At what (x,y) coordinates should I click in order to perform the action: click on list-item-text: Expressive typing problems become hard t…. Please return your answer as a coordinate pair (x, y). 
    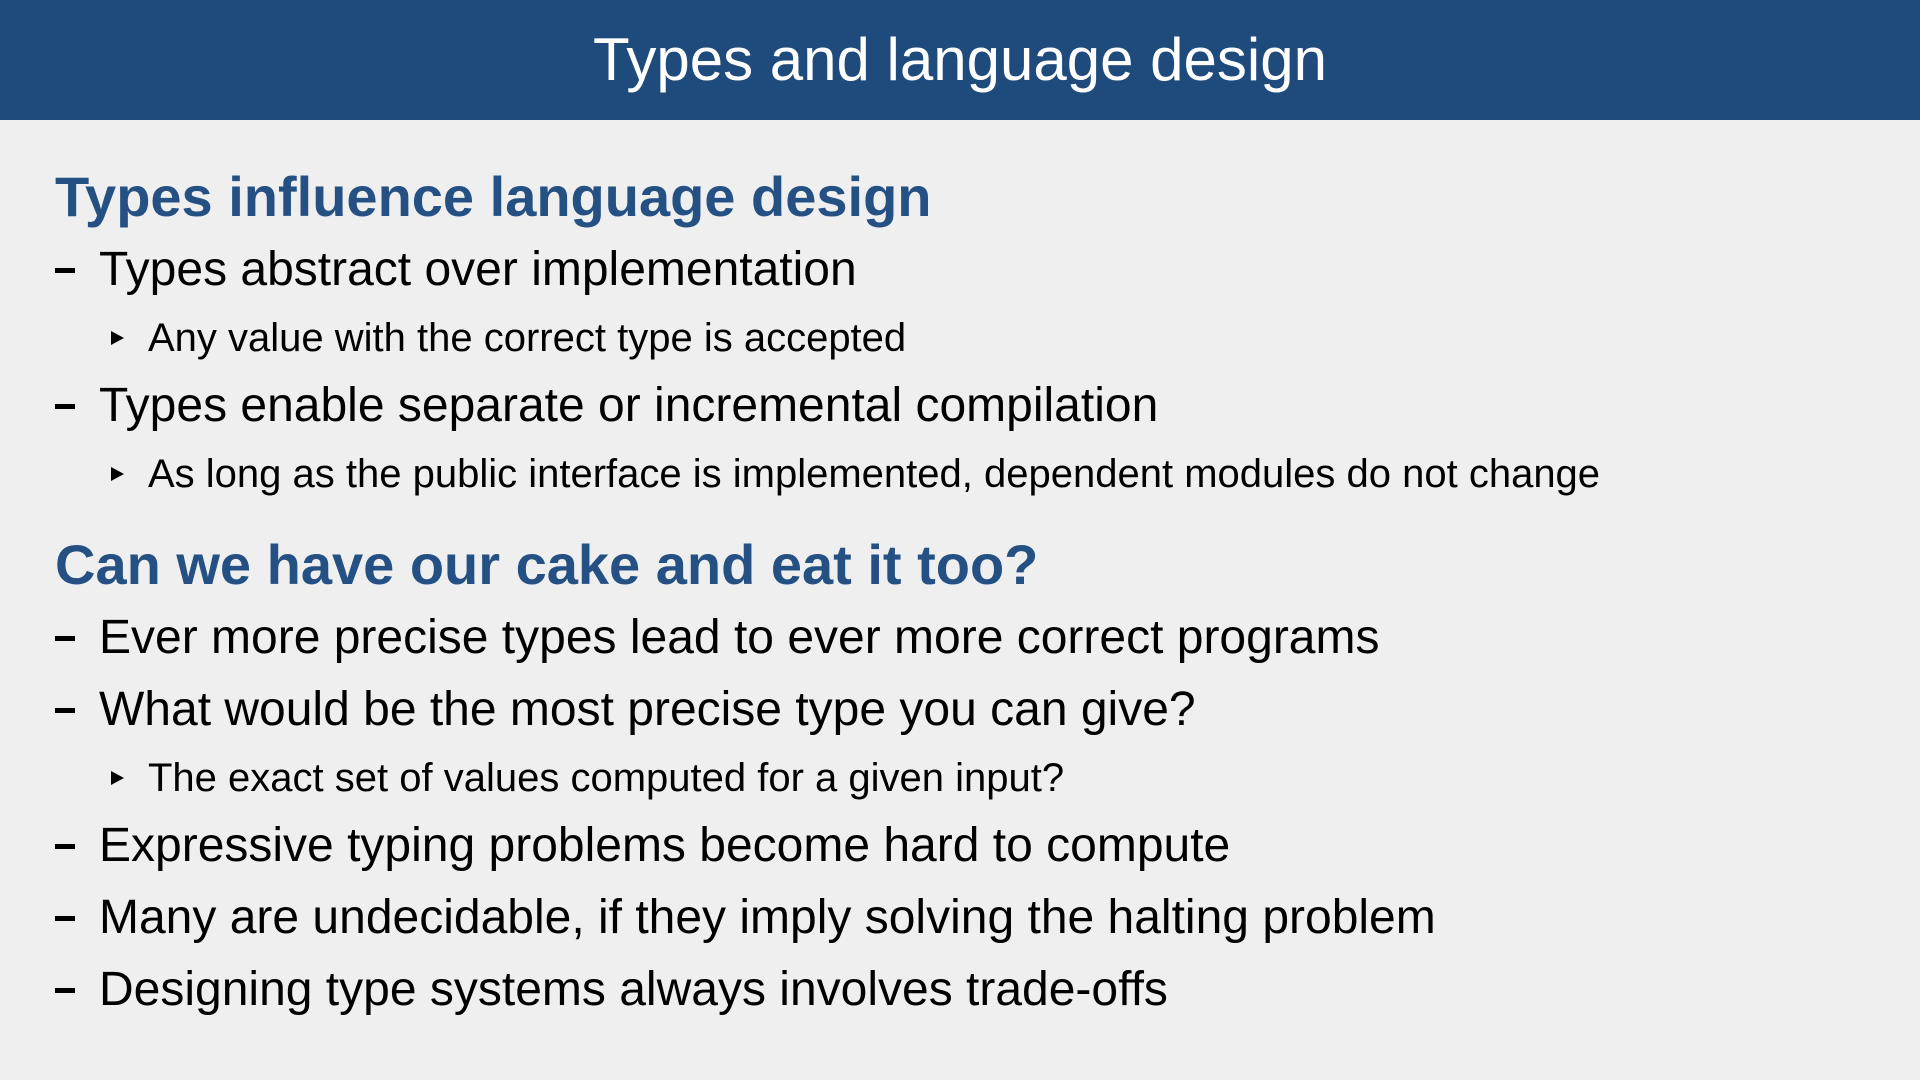
    Looking at the image, I should click on (665, 845).